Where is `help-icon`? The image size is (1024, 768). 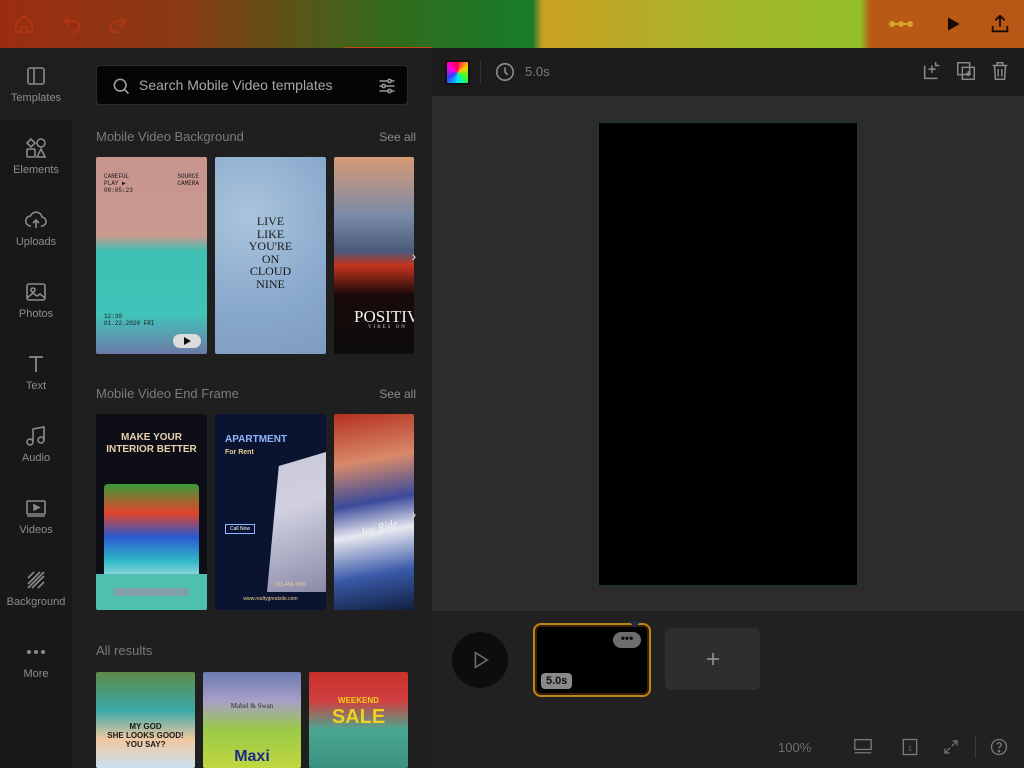 help-icon is located at coordinates (999, 747).